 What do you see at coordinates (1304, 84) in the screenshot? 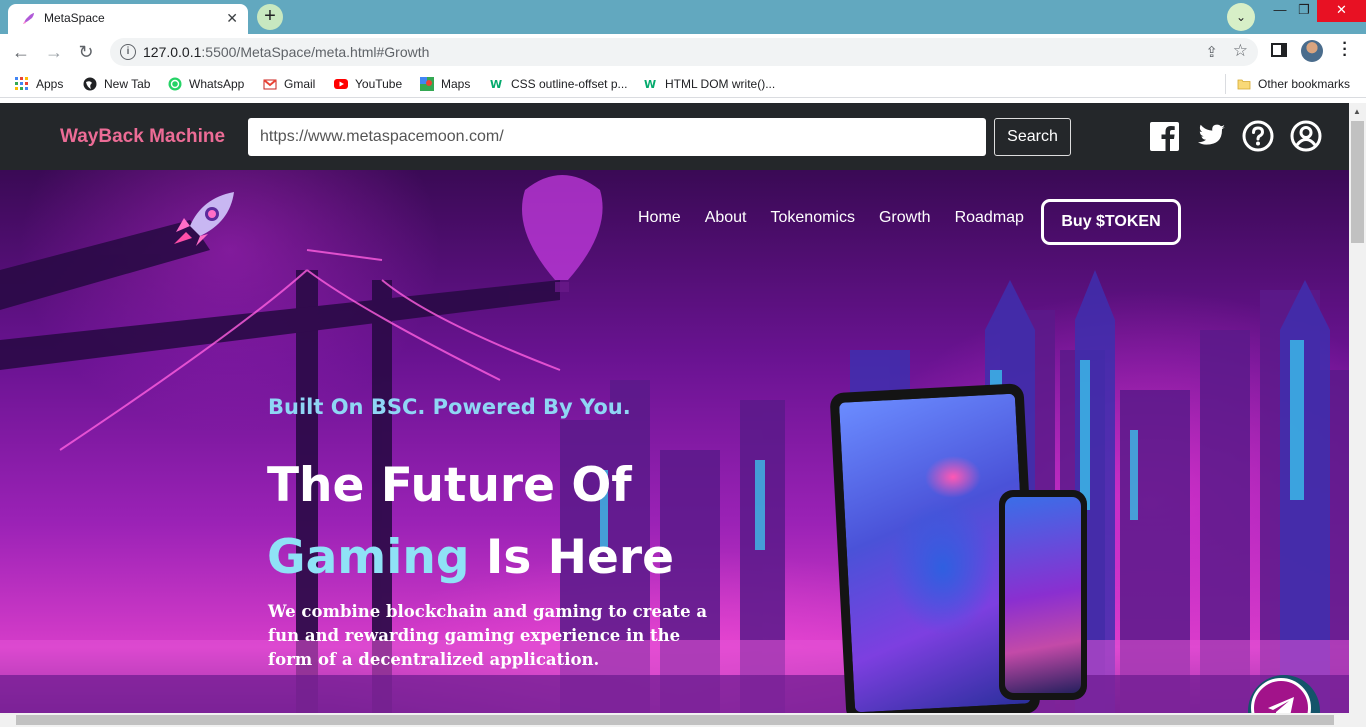
I see `bookmark-label: Other bookmarks` at bounding box center [1304, 84].